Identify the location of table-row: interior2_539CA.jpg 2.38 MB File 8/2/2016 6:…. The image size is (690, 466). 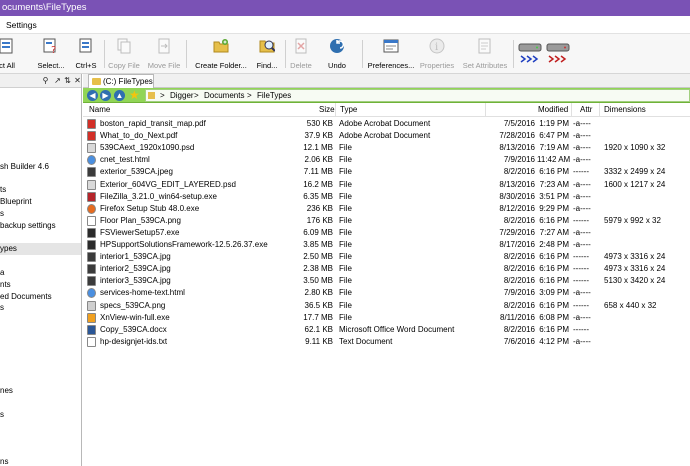
(386, 269).